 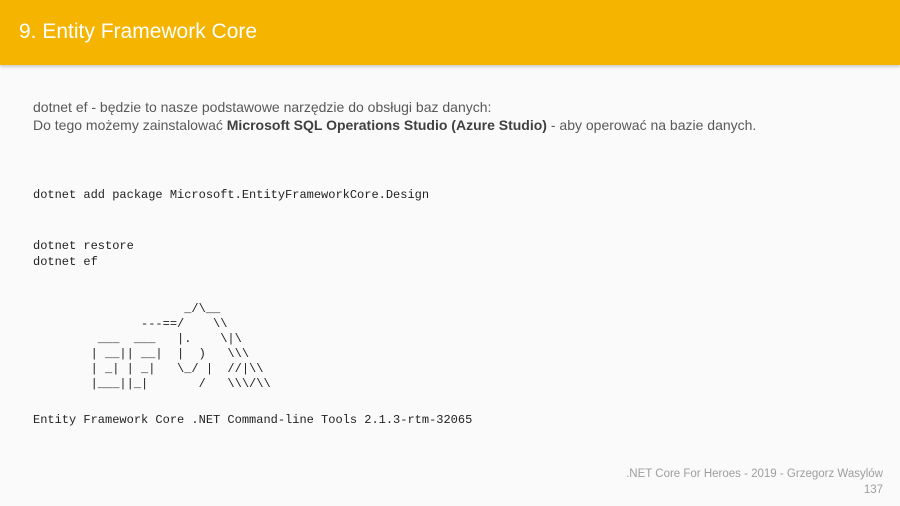 What do you see at coordinates (130, 125) in the screenshot?
I see `body-line-2-prefix: Do tego możemy zainstalować` at bounding box center [130, 125].